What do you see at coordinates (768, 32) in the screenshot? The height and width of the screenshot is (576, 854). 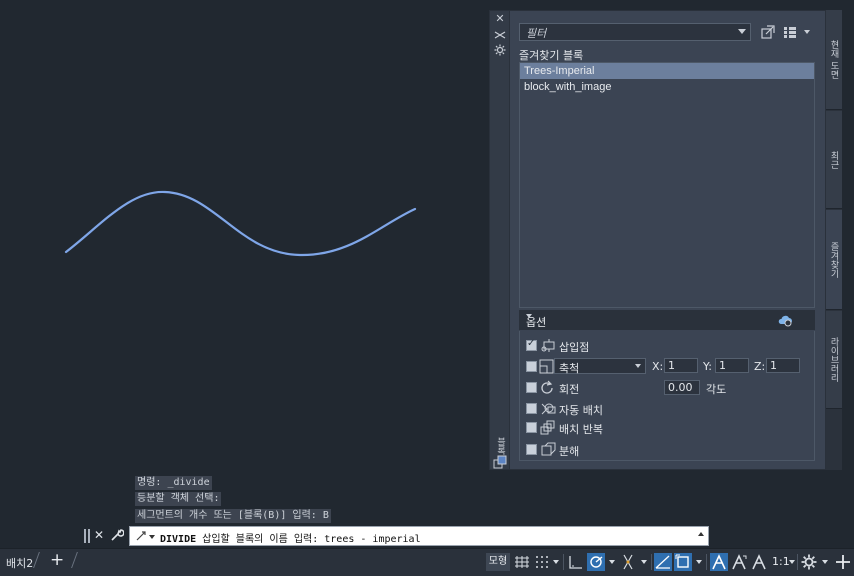 I see `import-block-icon` at bounding box center [768, 32].